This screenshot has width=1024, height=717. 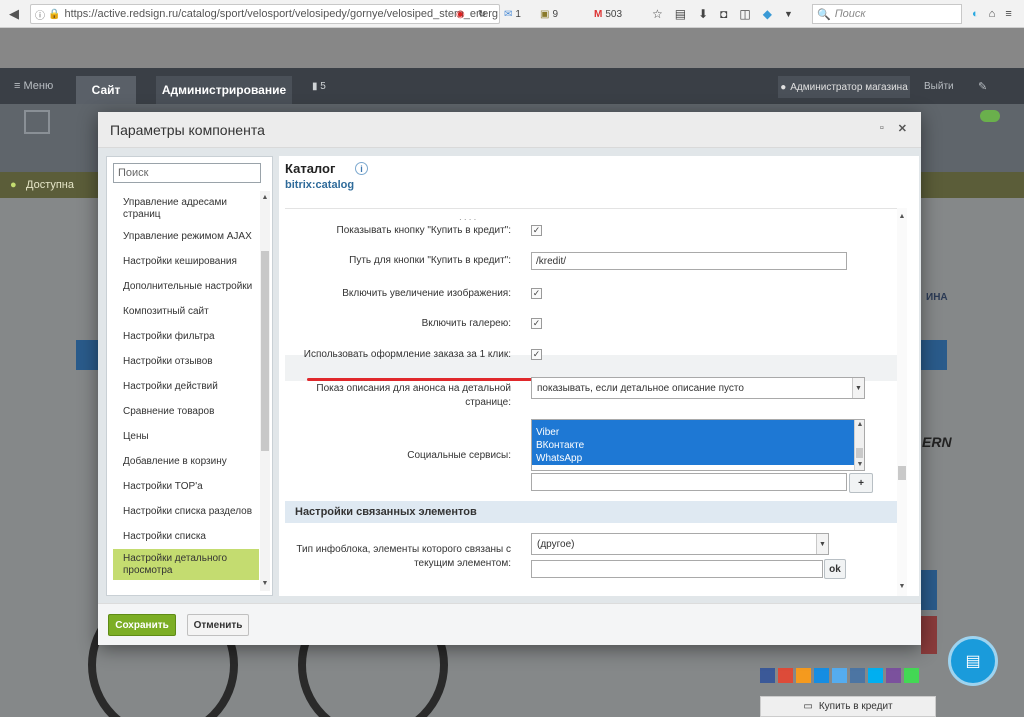 What do you see at coordinates (839, 675) in the screenshot?
I see `twitter-icon` at bounding box center [839, 675].